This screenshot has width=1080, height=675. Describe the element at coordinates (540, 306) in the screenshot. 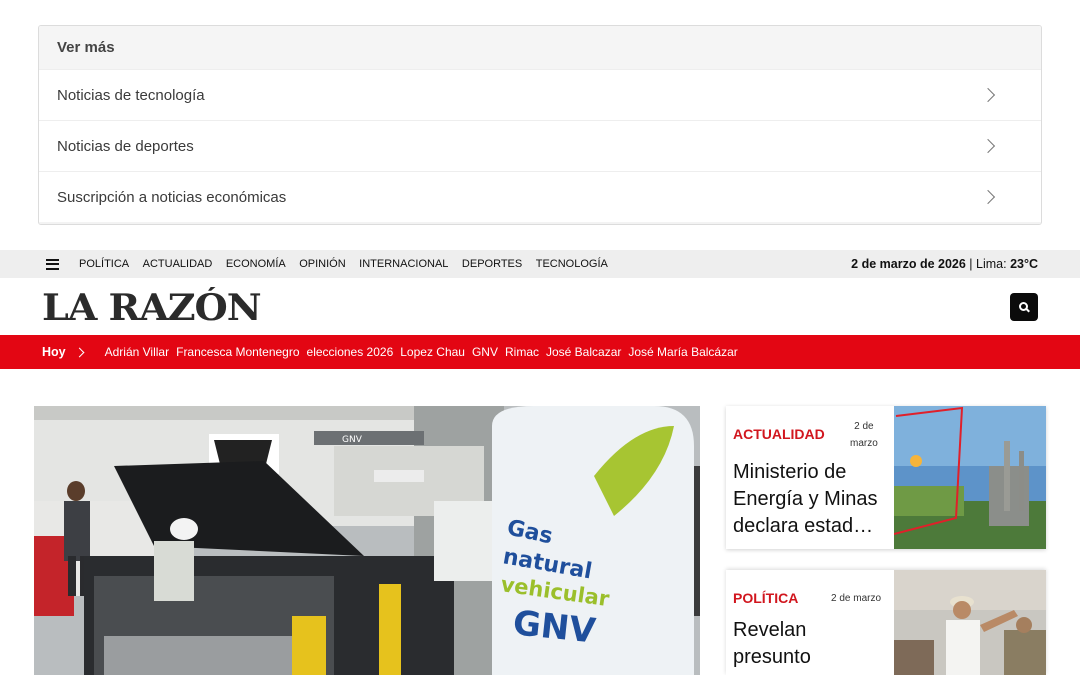

I see `header: LA RAZÓN` at that location.